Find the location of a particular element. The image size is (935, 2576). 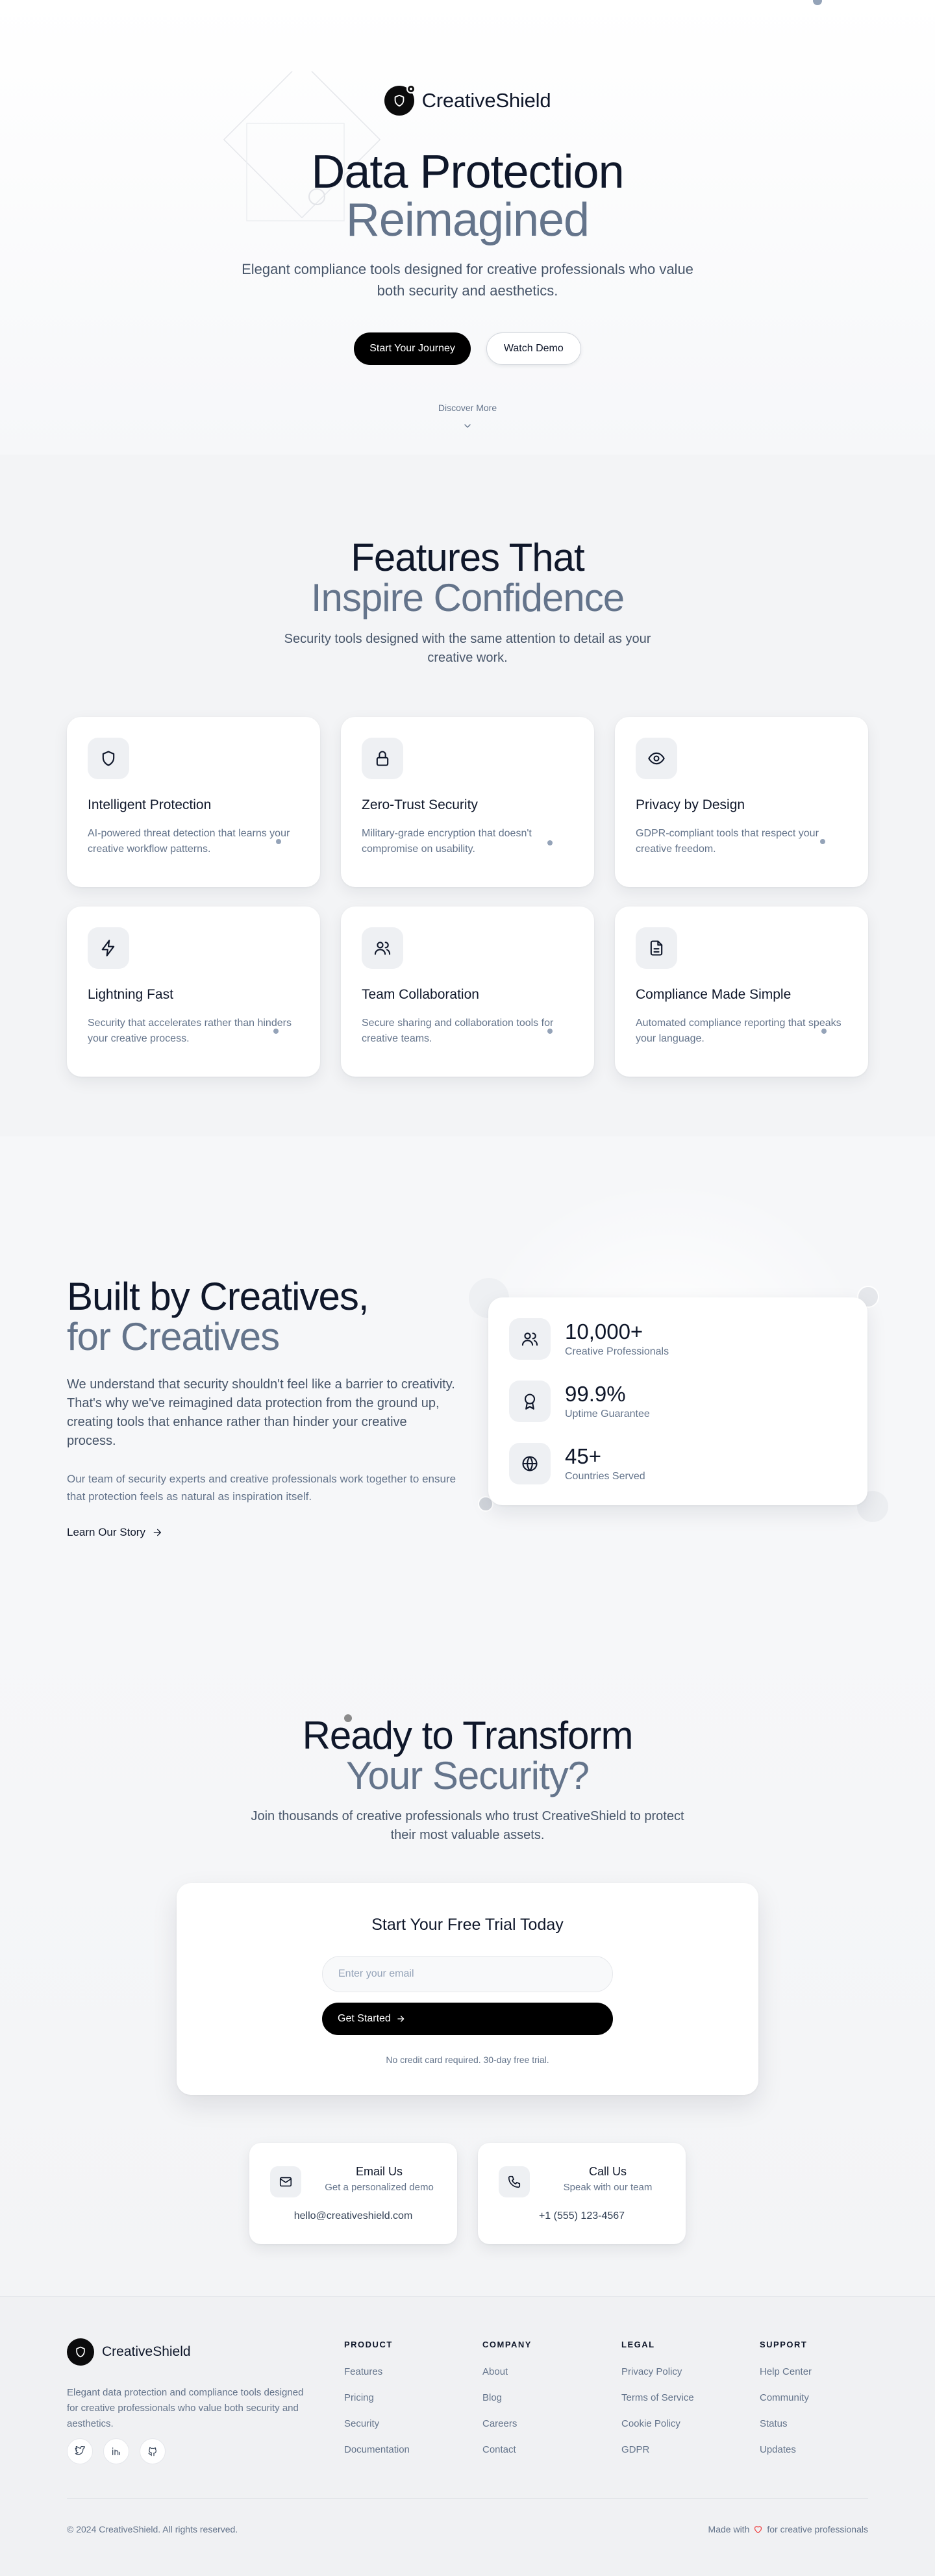

footer-link: GDPR is located at coordinates (657, 2450).